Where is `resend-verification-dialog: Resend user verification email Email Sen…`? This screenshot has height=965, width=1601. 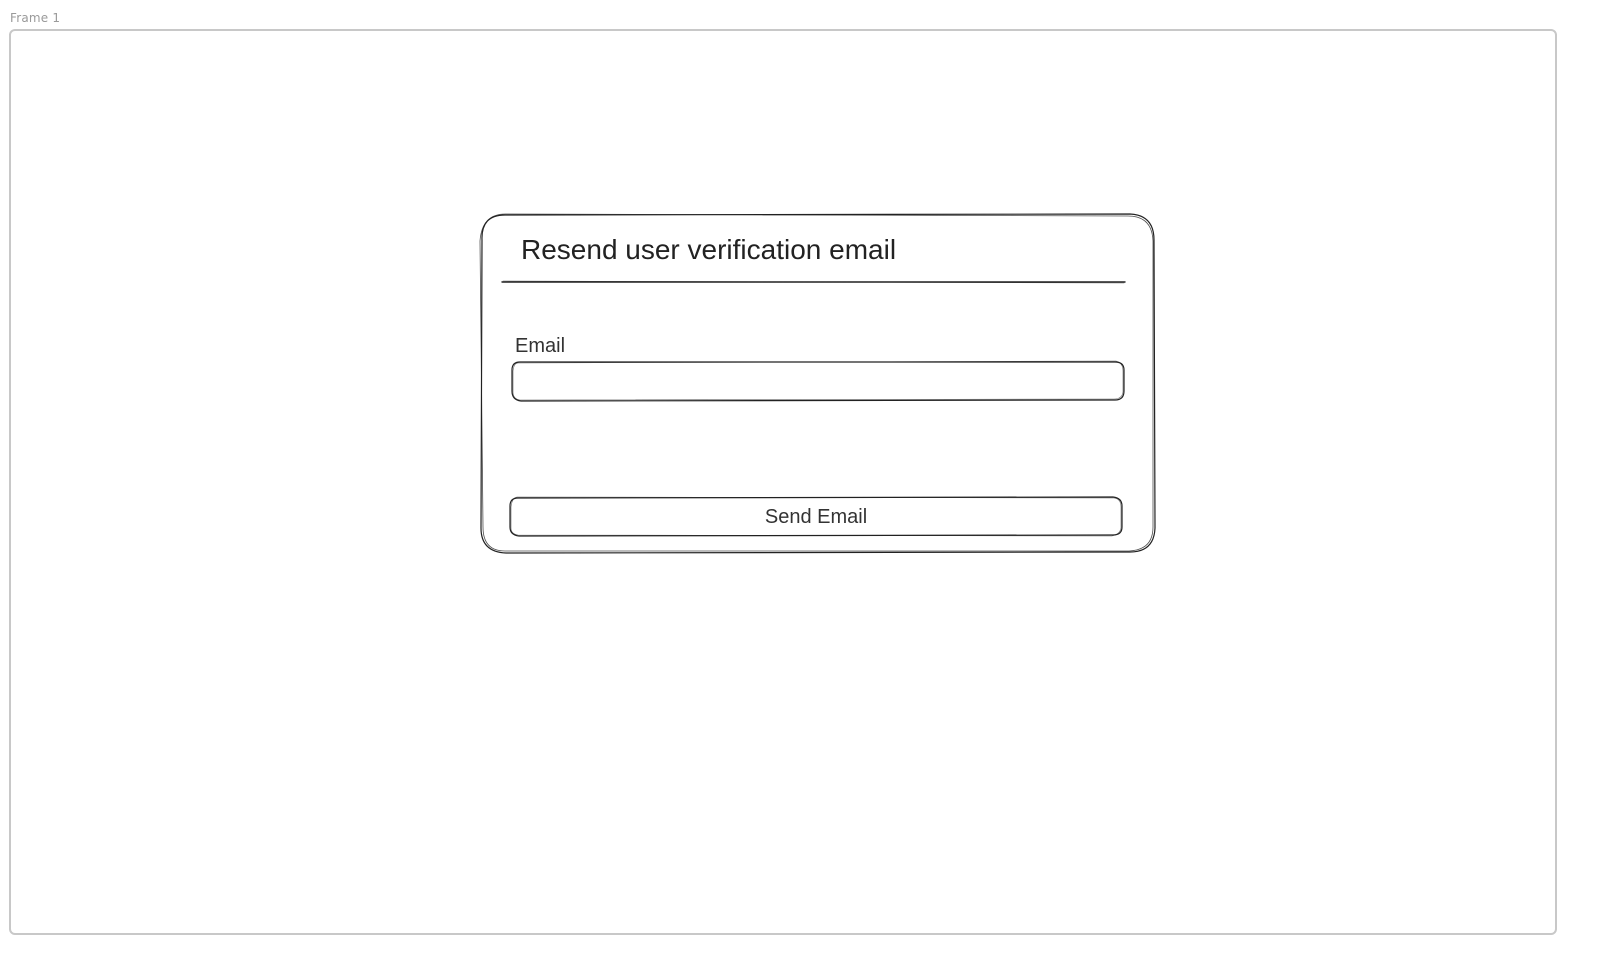 resend-verification-dialog: Resend user verification email Email Sen… is located at coordinates (817, 383).